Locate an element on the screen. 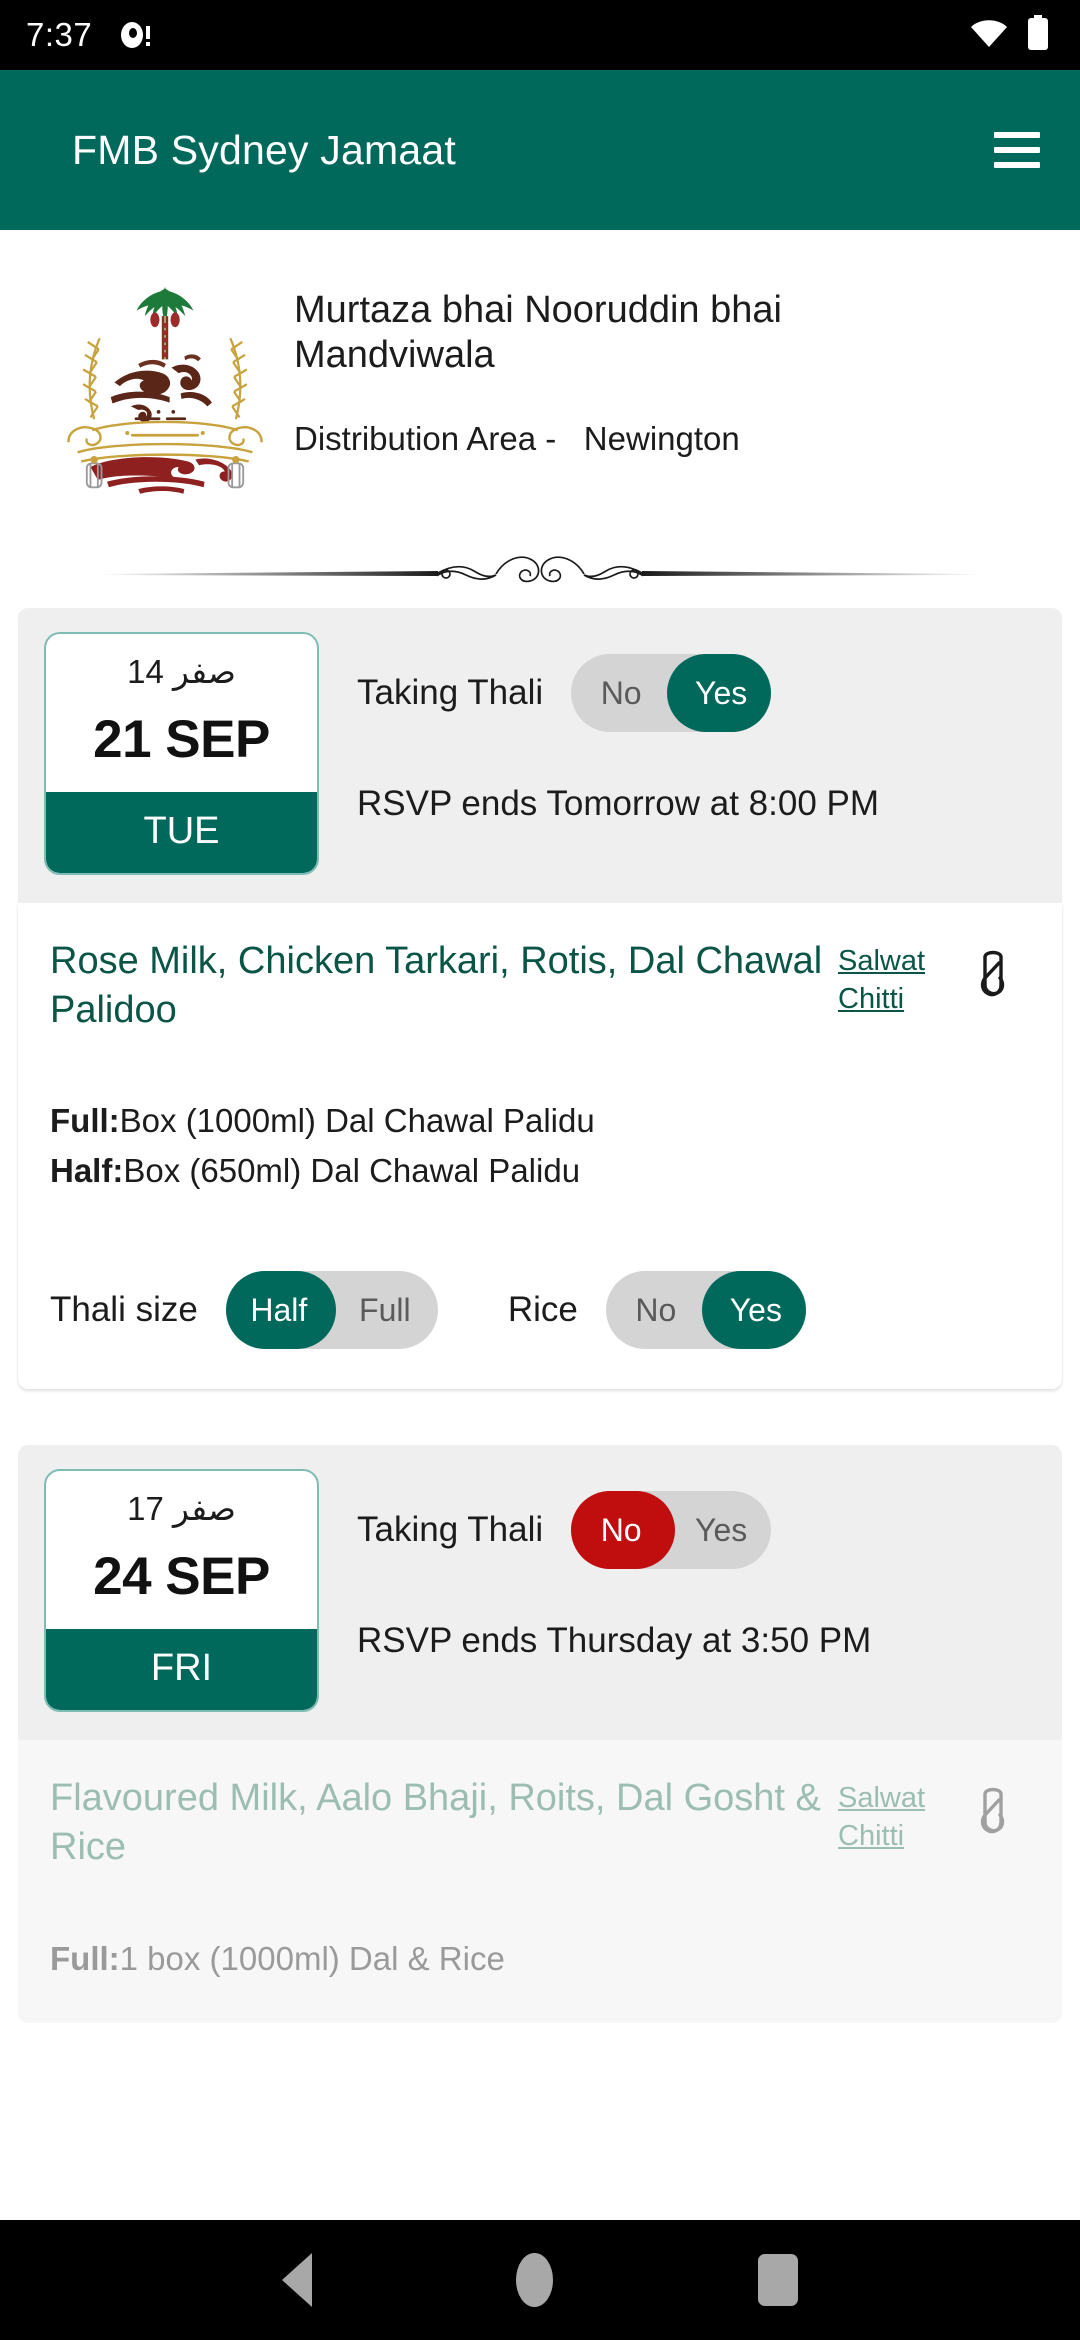 This screenshot has width=1080, height=2340. distribution-area: Distribution Area - Newington is located at coordinates (667, 439).